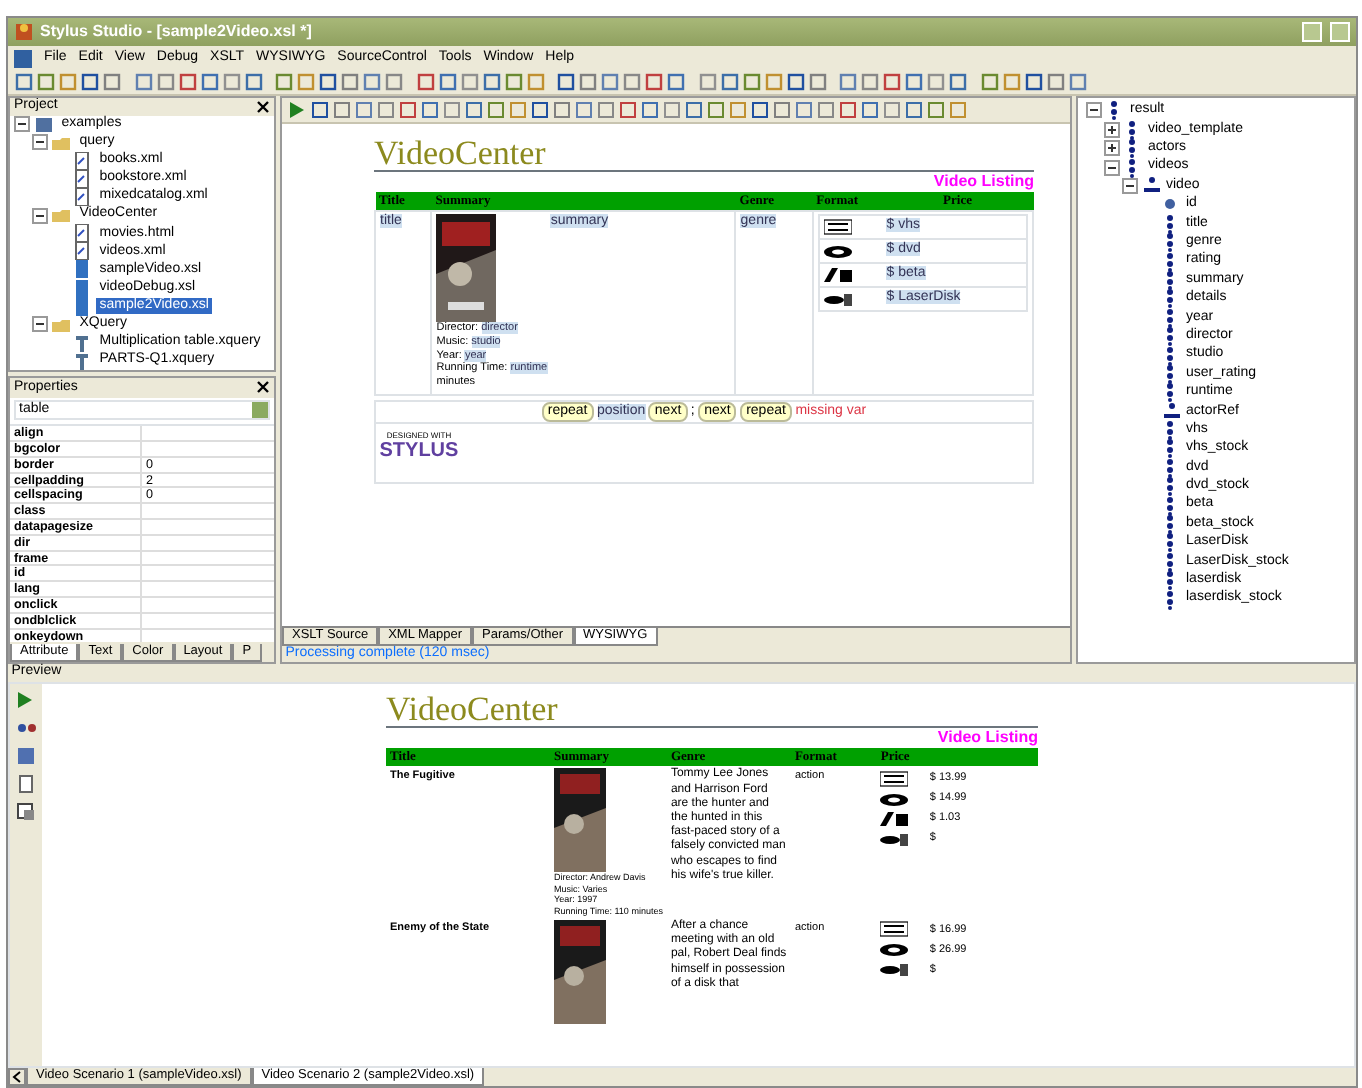  What do you see at coordinates (26, 812) in the screenshot?
I see `copy-icon` at bounding box center [26, 812].